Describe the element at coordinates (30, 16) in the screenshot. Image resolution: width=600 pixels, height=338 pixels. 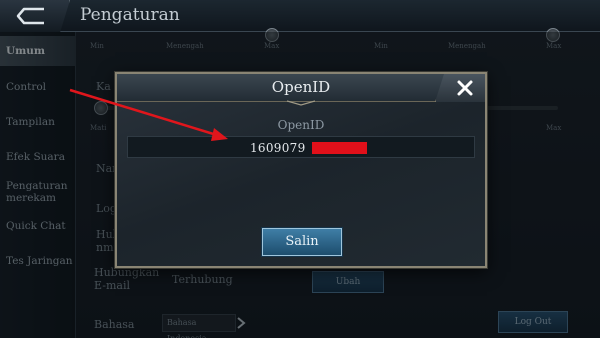
I see `back-arrow-icon` at that location.